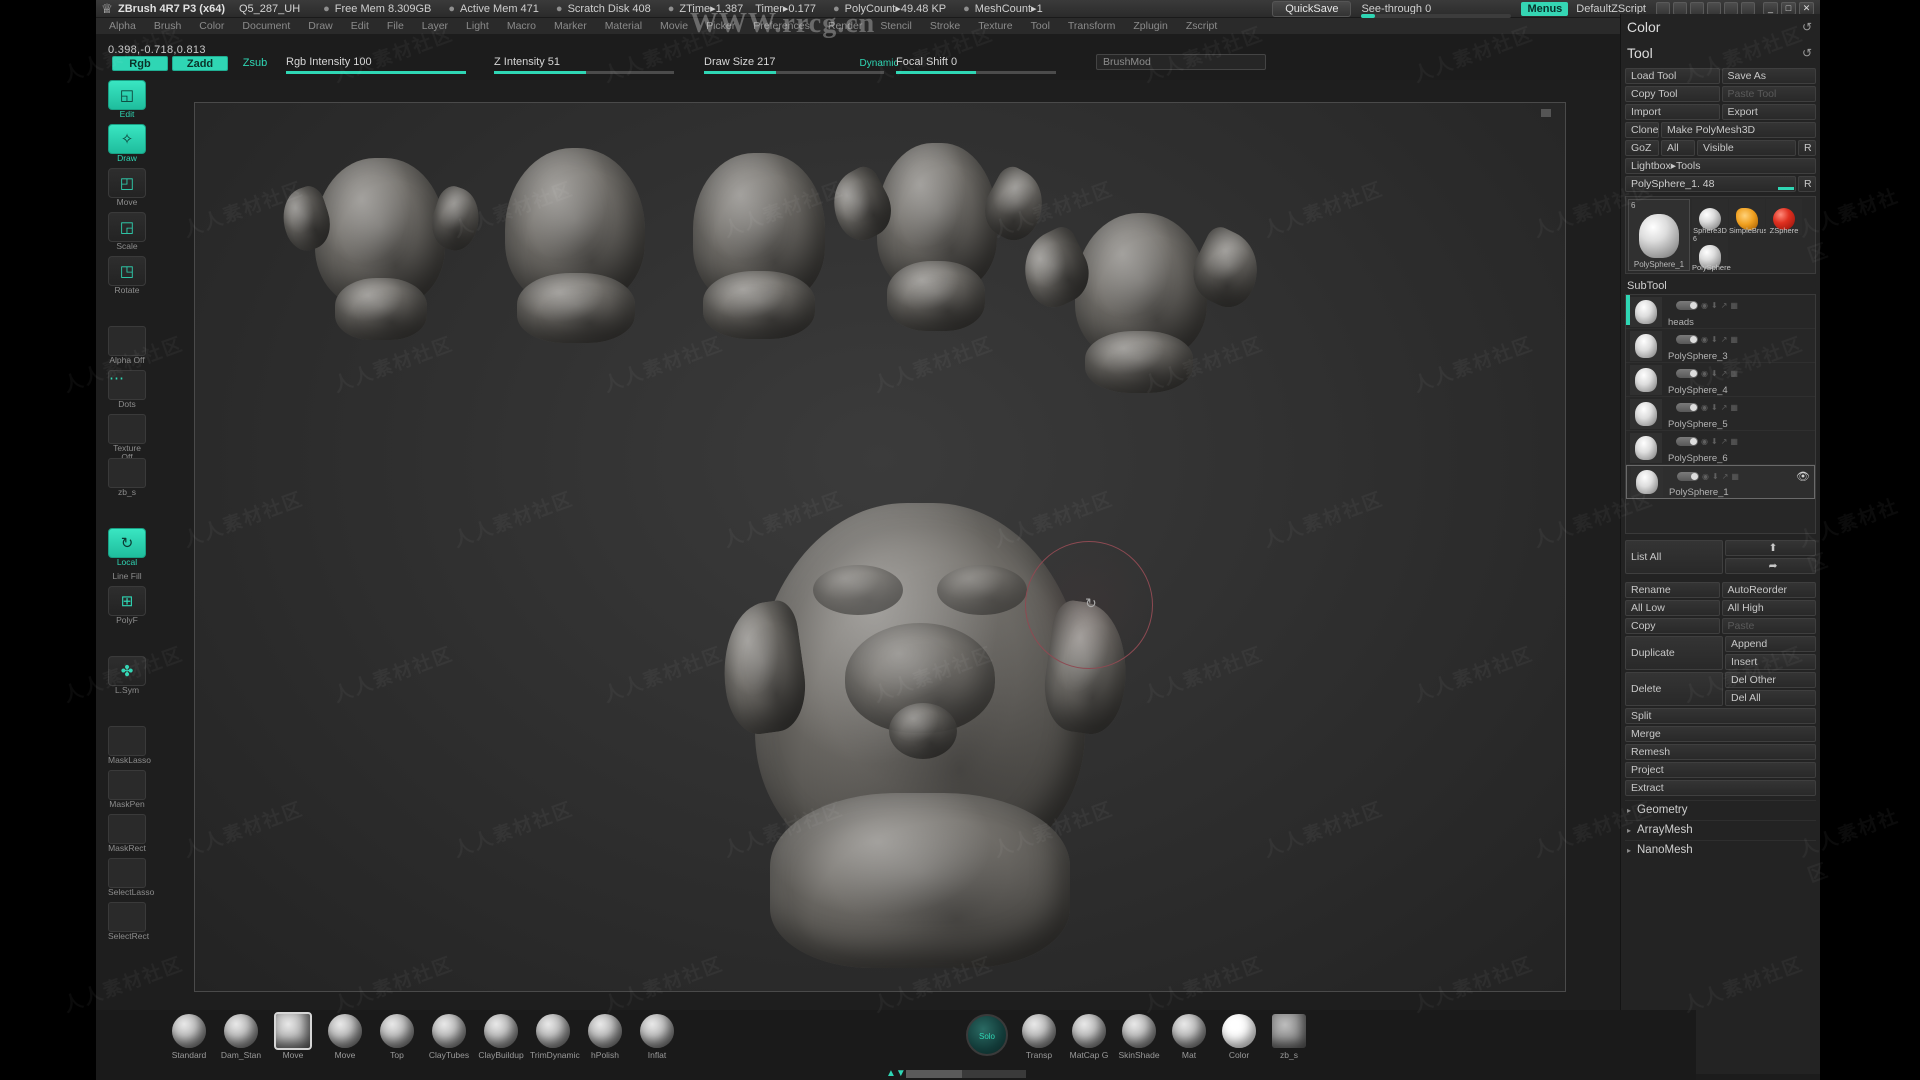 This screenshot has width=1920, height=1080. Describe the element at coordinates (896, 26) in the screenshot. I see `menu-item-stencil: Stencil` at that location.